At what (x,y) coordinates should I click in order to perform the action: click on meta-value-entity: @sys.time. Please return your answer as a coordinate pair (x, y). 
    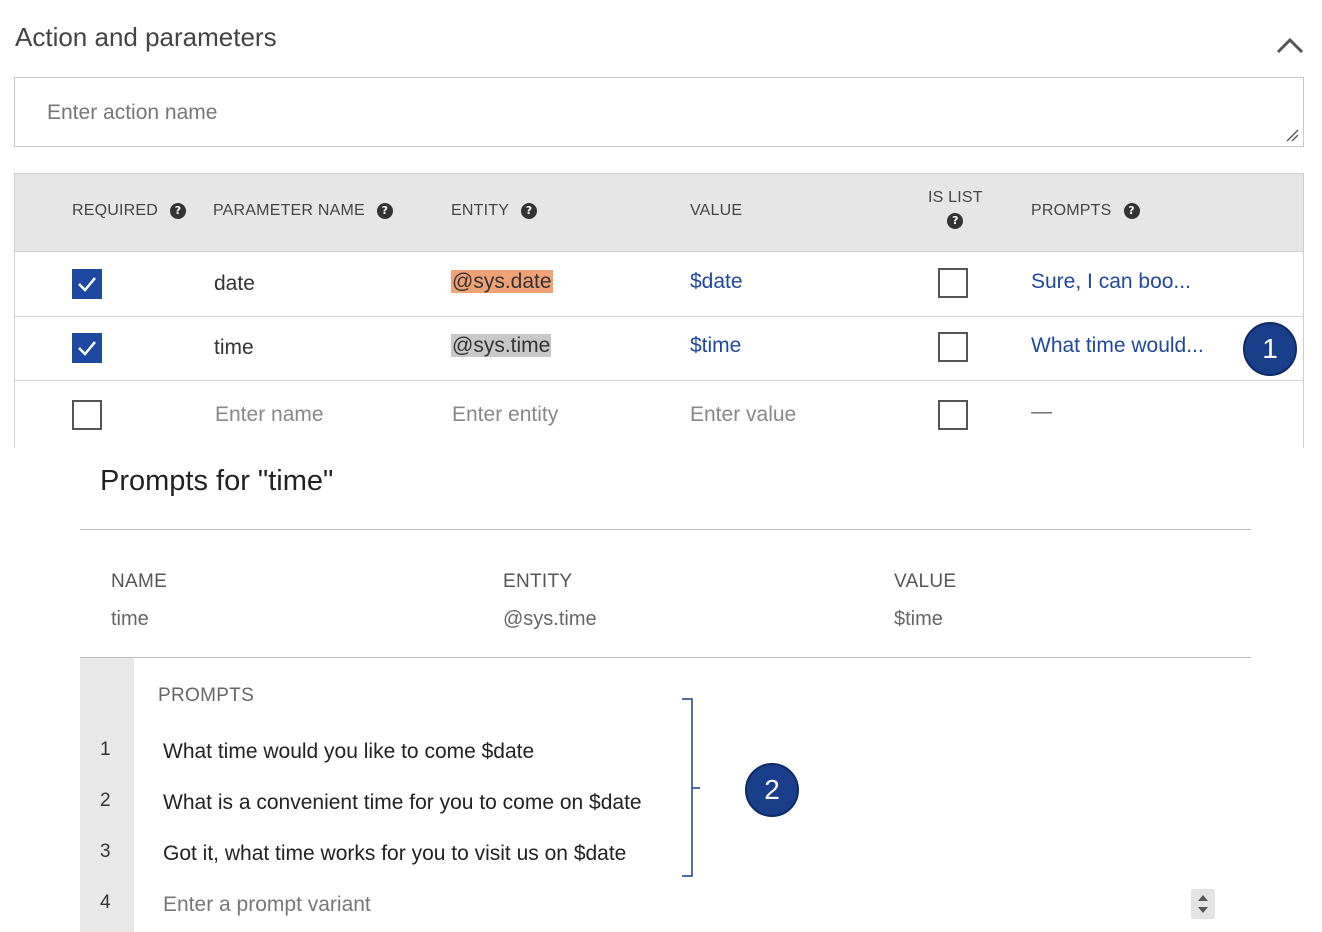
    Looking at the image, I should click on (550, 619).